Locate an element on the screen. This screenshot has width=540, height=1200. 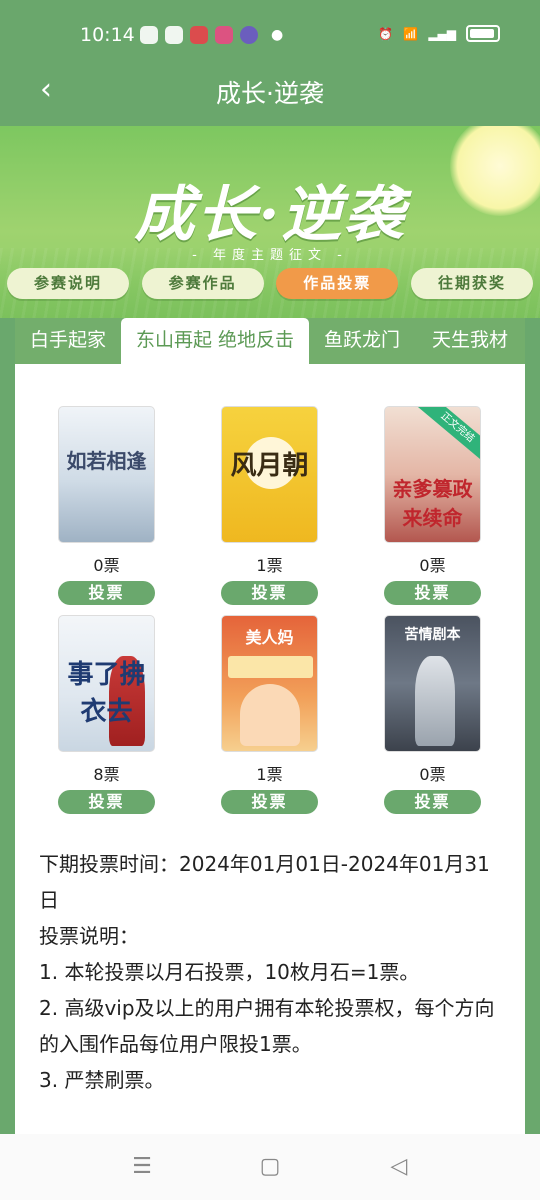
book-card: 正文完结 亲爹篡政来续命 0票 投票 is located at coordinates (432, 505).